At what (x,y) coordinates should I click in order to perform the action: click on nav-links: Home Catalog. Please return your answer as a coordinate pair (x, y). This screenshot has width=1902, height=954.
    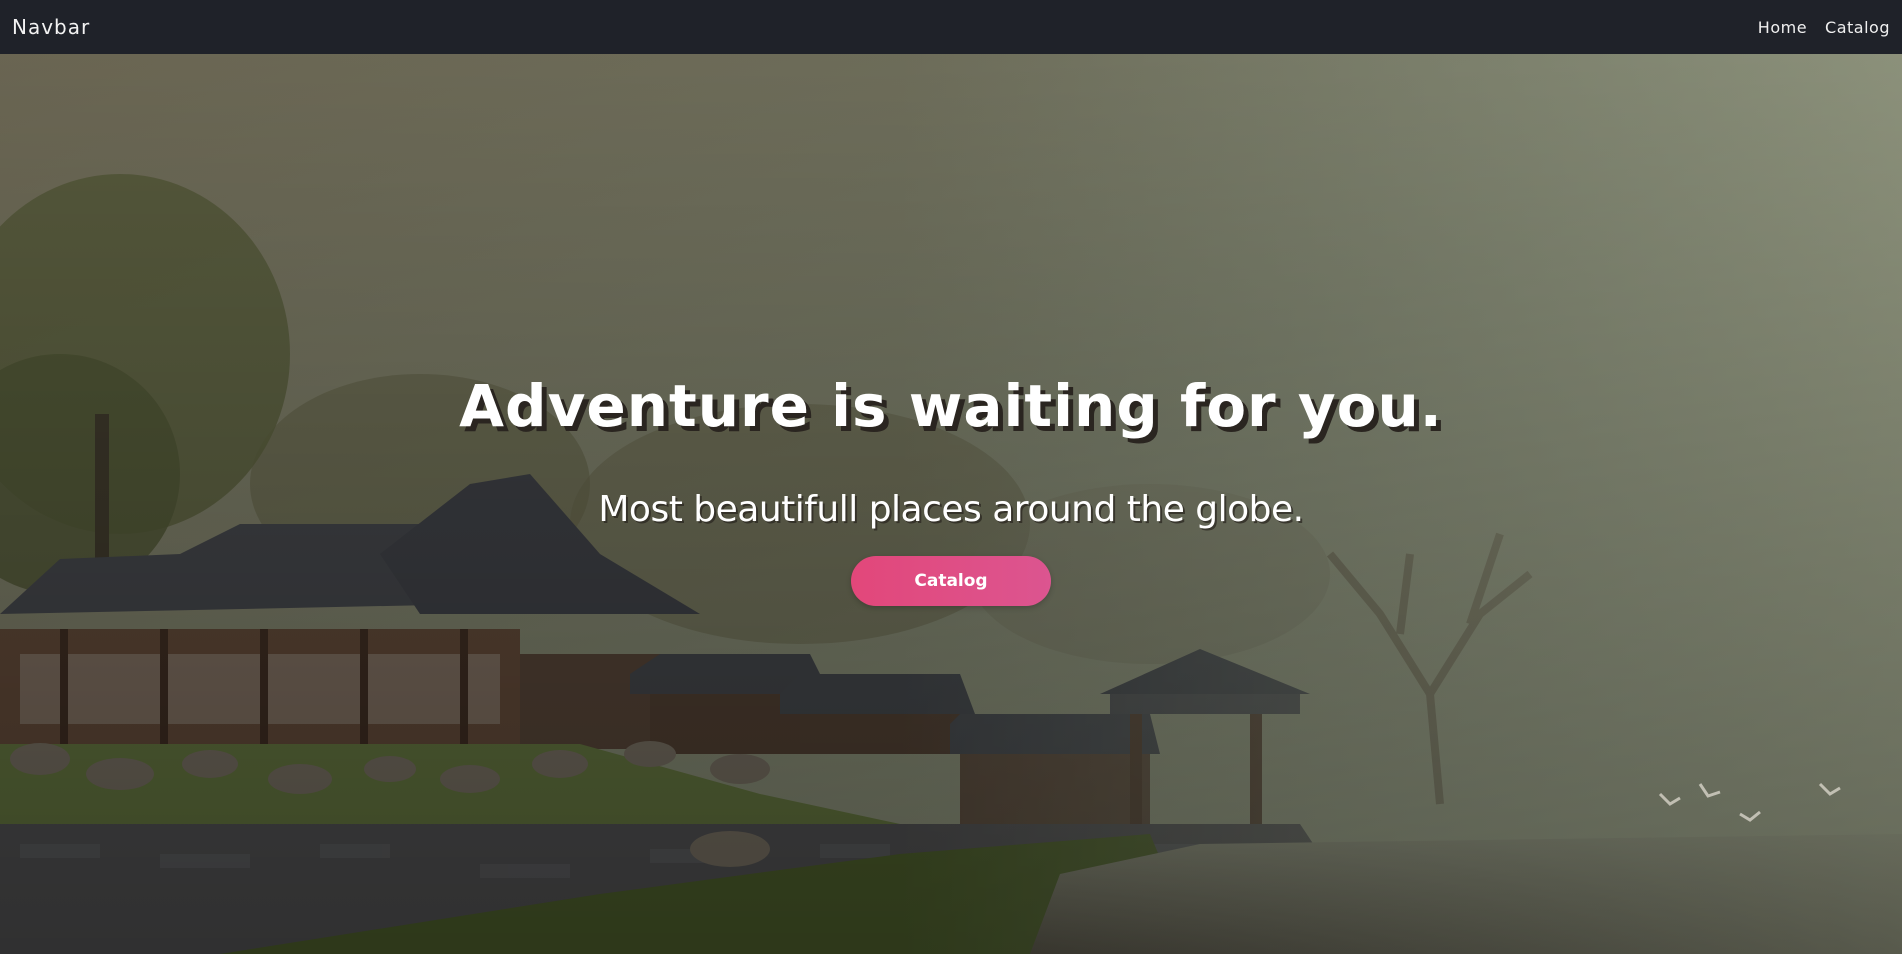
    Looking at the image, I should click on (1824, 27).